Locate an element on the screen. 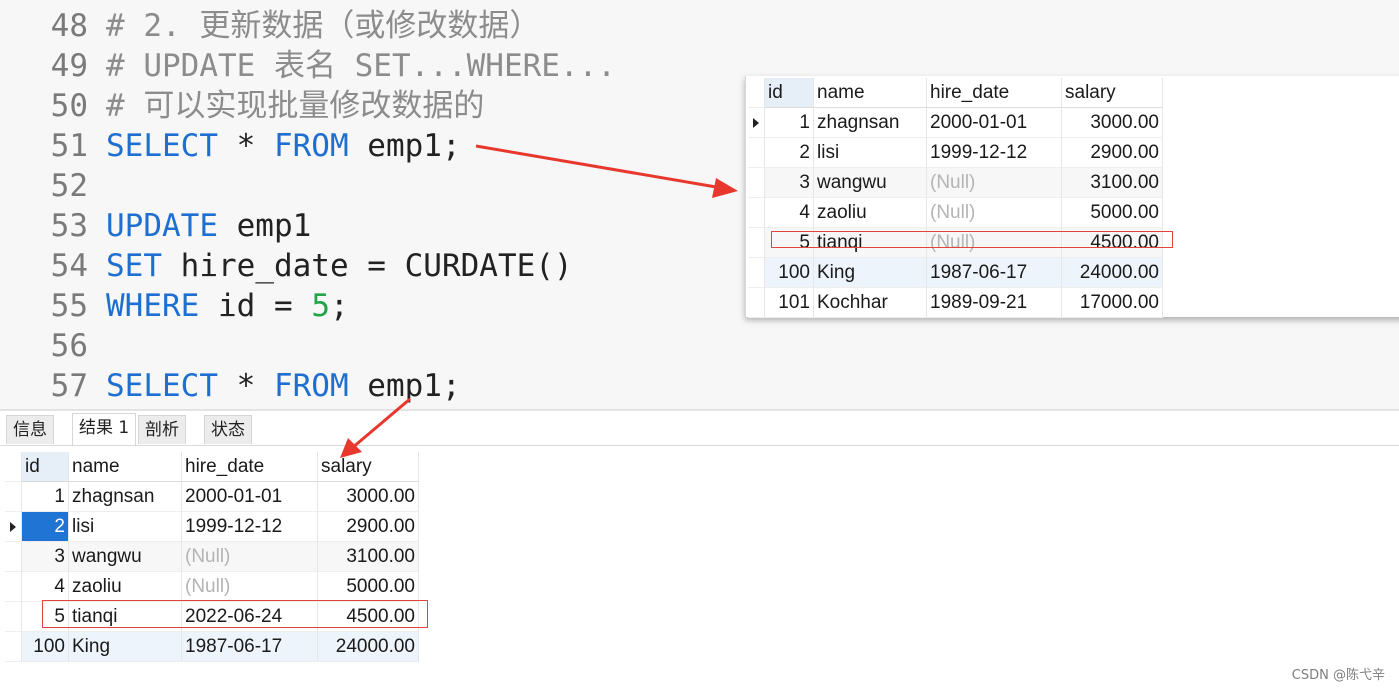 Image resolution: width=1399 pixels, height=693 pixels. cell-id: 101 is located at coordinates (789, 303).